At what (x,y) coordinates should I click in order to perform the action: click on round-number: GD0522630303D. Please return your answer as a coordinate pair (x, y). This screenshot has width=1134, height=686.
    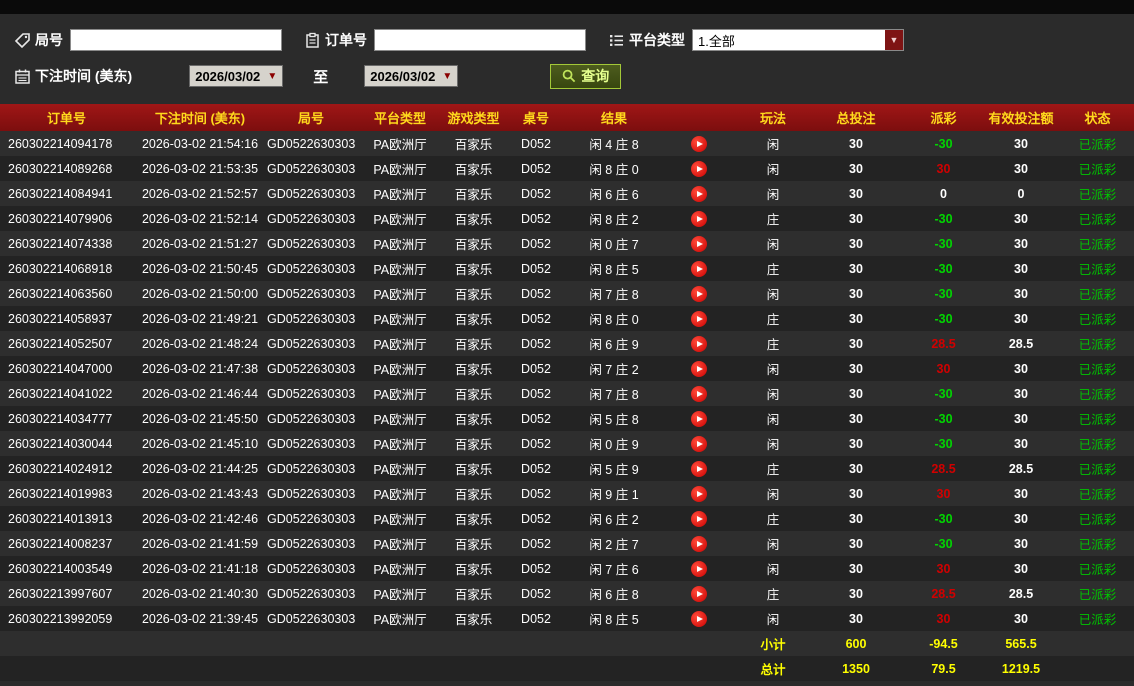
    Looking at the image, I should click on (311, 543).